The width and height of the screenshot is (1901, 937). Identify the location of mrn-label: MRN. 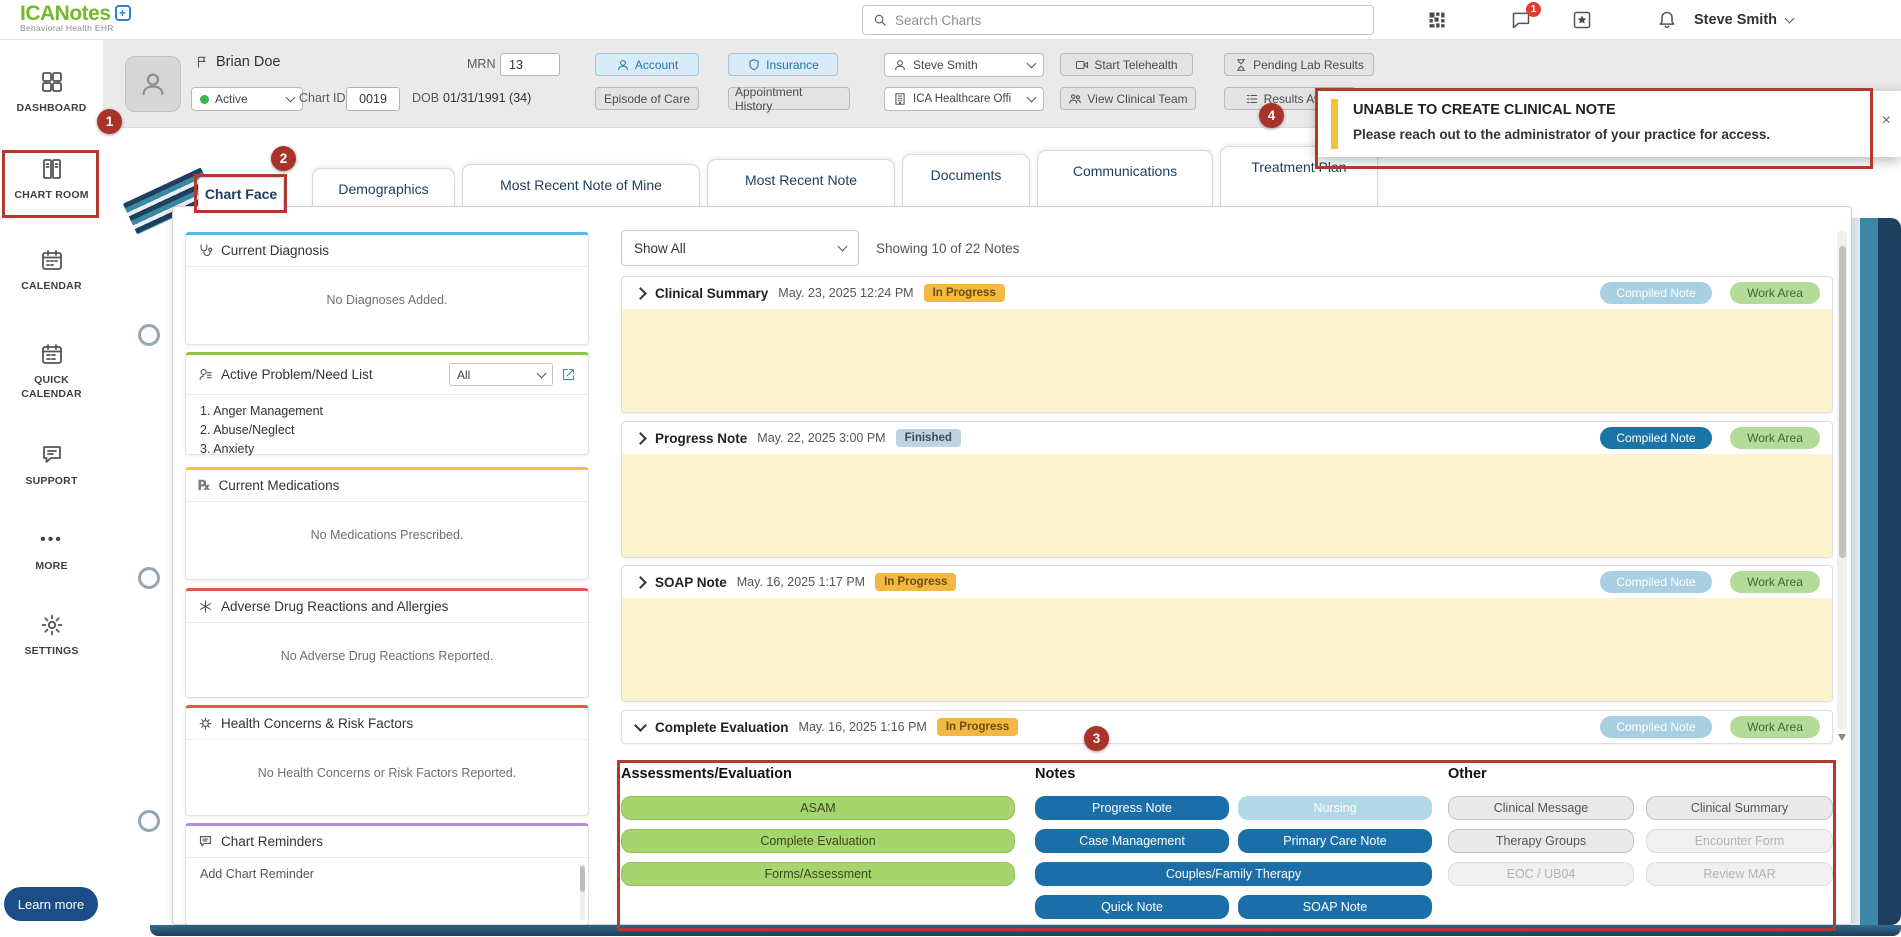
(481, 64).